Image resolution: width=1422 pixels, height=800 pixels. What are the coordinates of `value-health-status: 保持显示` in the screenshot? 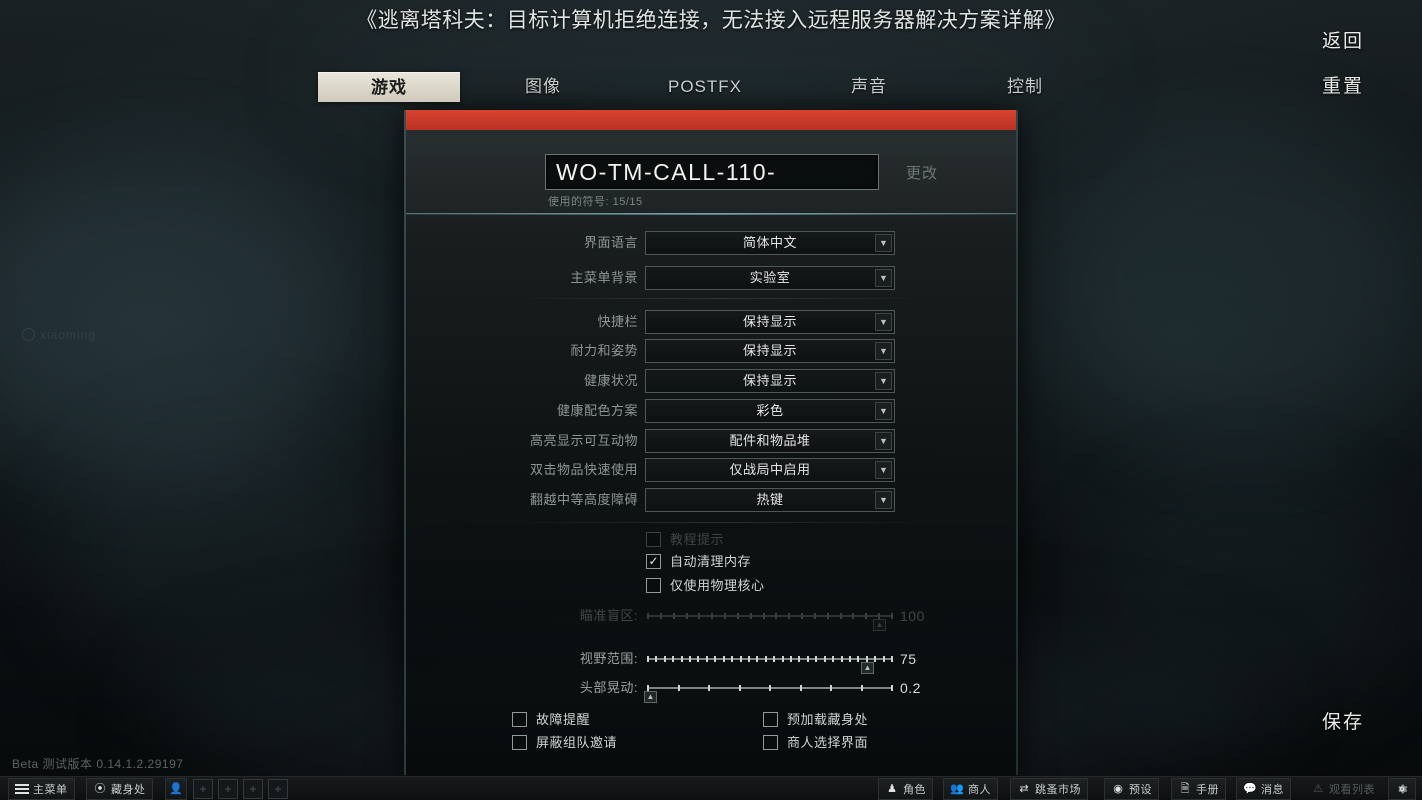 It's located at (769, 380).